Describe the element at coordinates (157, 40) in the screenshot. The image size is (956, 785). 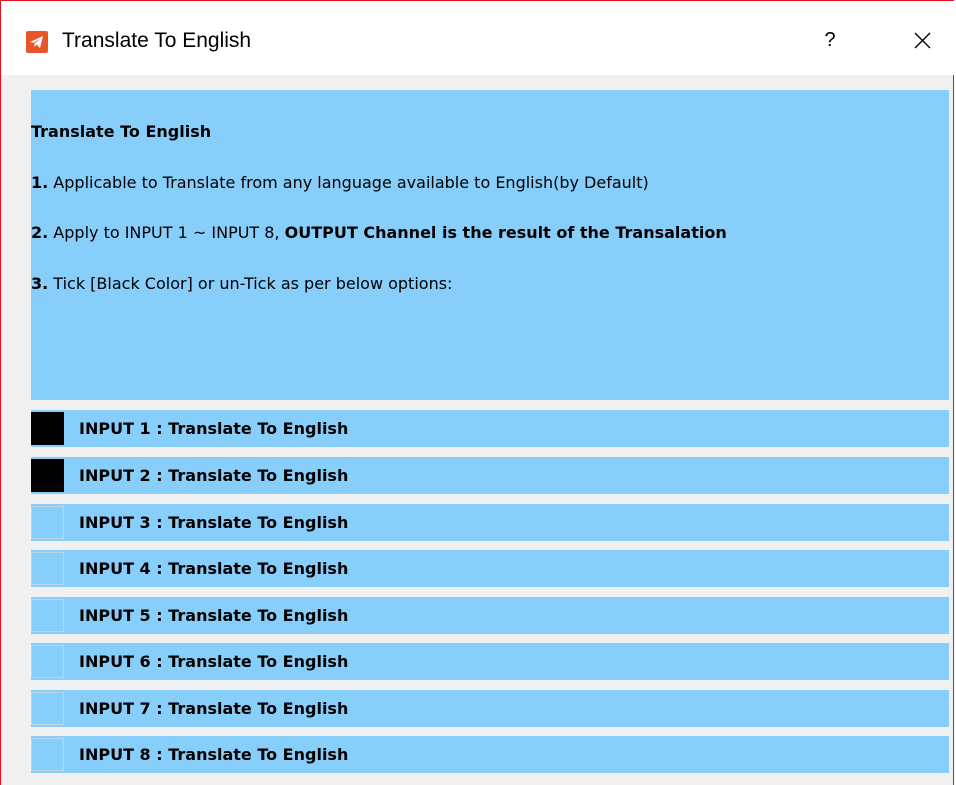
I see `window-title: Translate To English` at that location.